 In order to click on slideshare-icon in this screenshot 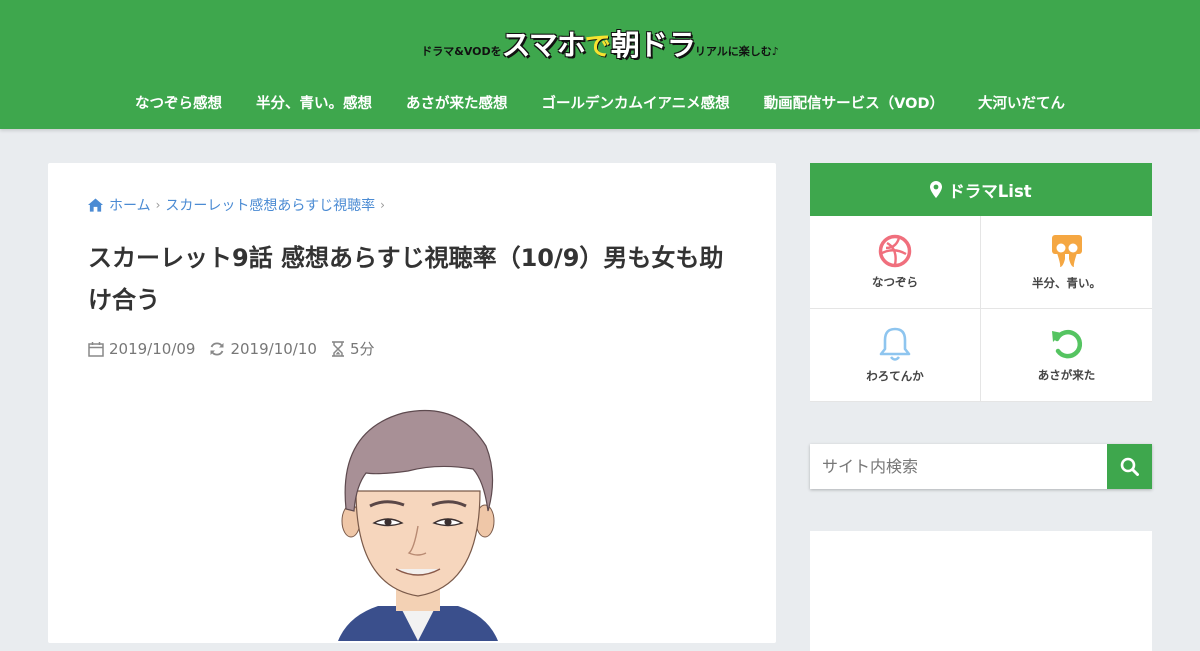, I will do `click(1066, 251)`.